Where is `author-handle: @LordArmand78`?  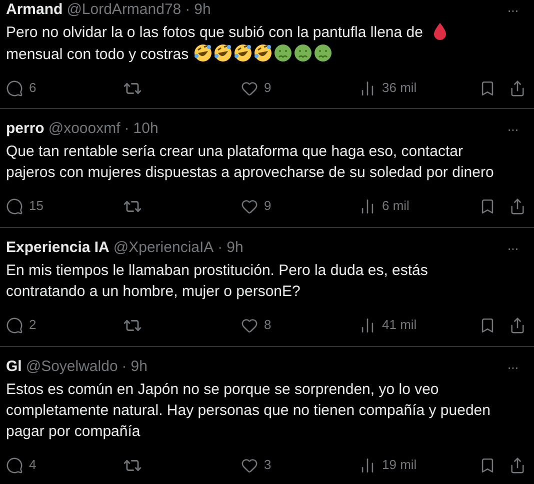 author-handle: @LordArmand78 is located at coordinates (124, 10).